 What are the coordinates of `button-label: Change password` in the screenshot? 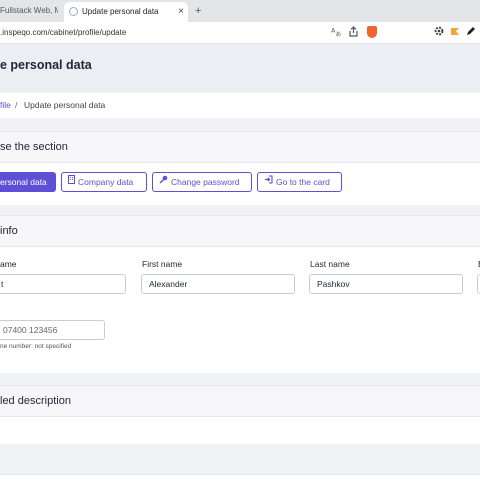 It's located at (205, 182).